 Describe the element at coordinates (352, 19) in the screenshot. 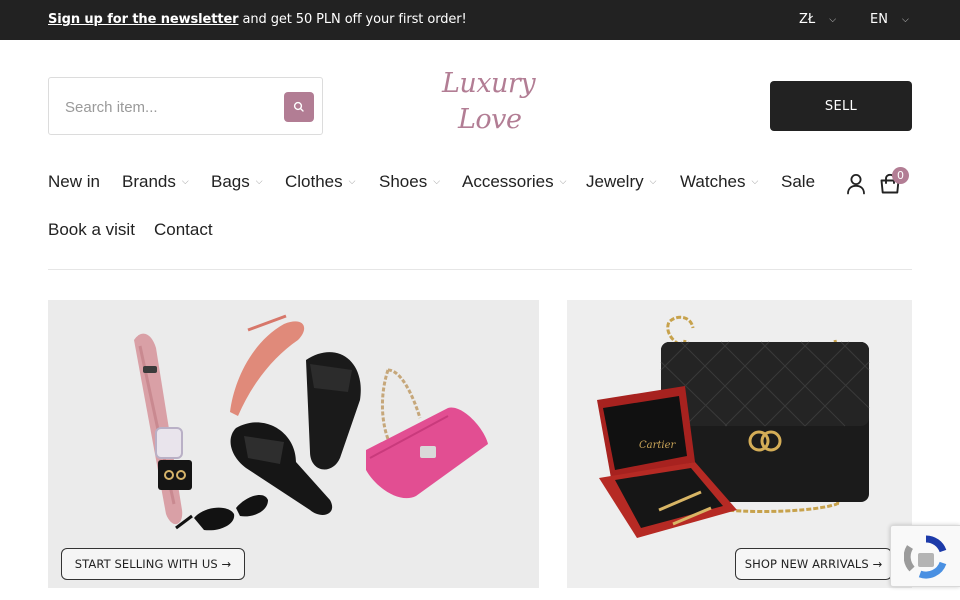

I see `newsletter-promo-text: and get 50 PLN off your first order!` at that location.